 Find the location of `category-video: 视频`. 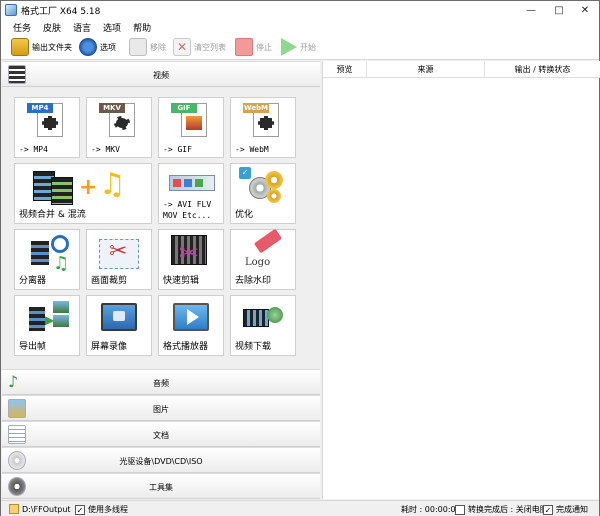

category-video: 视频 is located at coordinates (161, 74).